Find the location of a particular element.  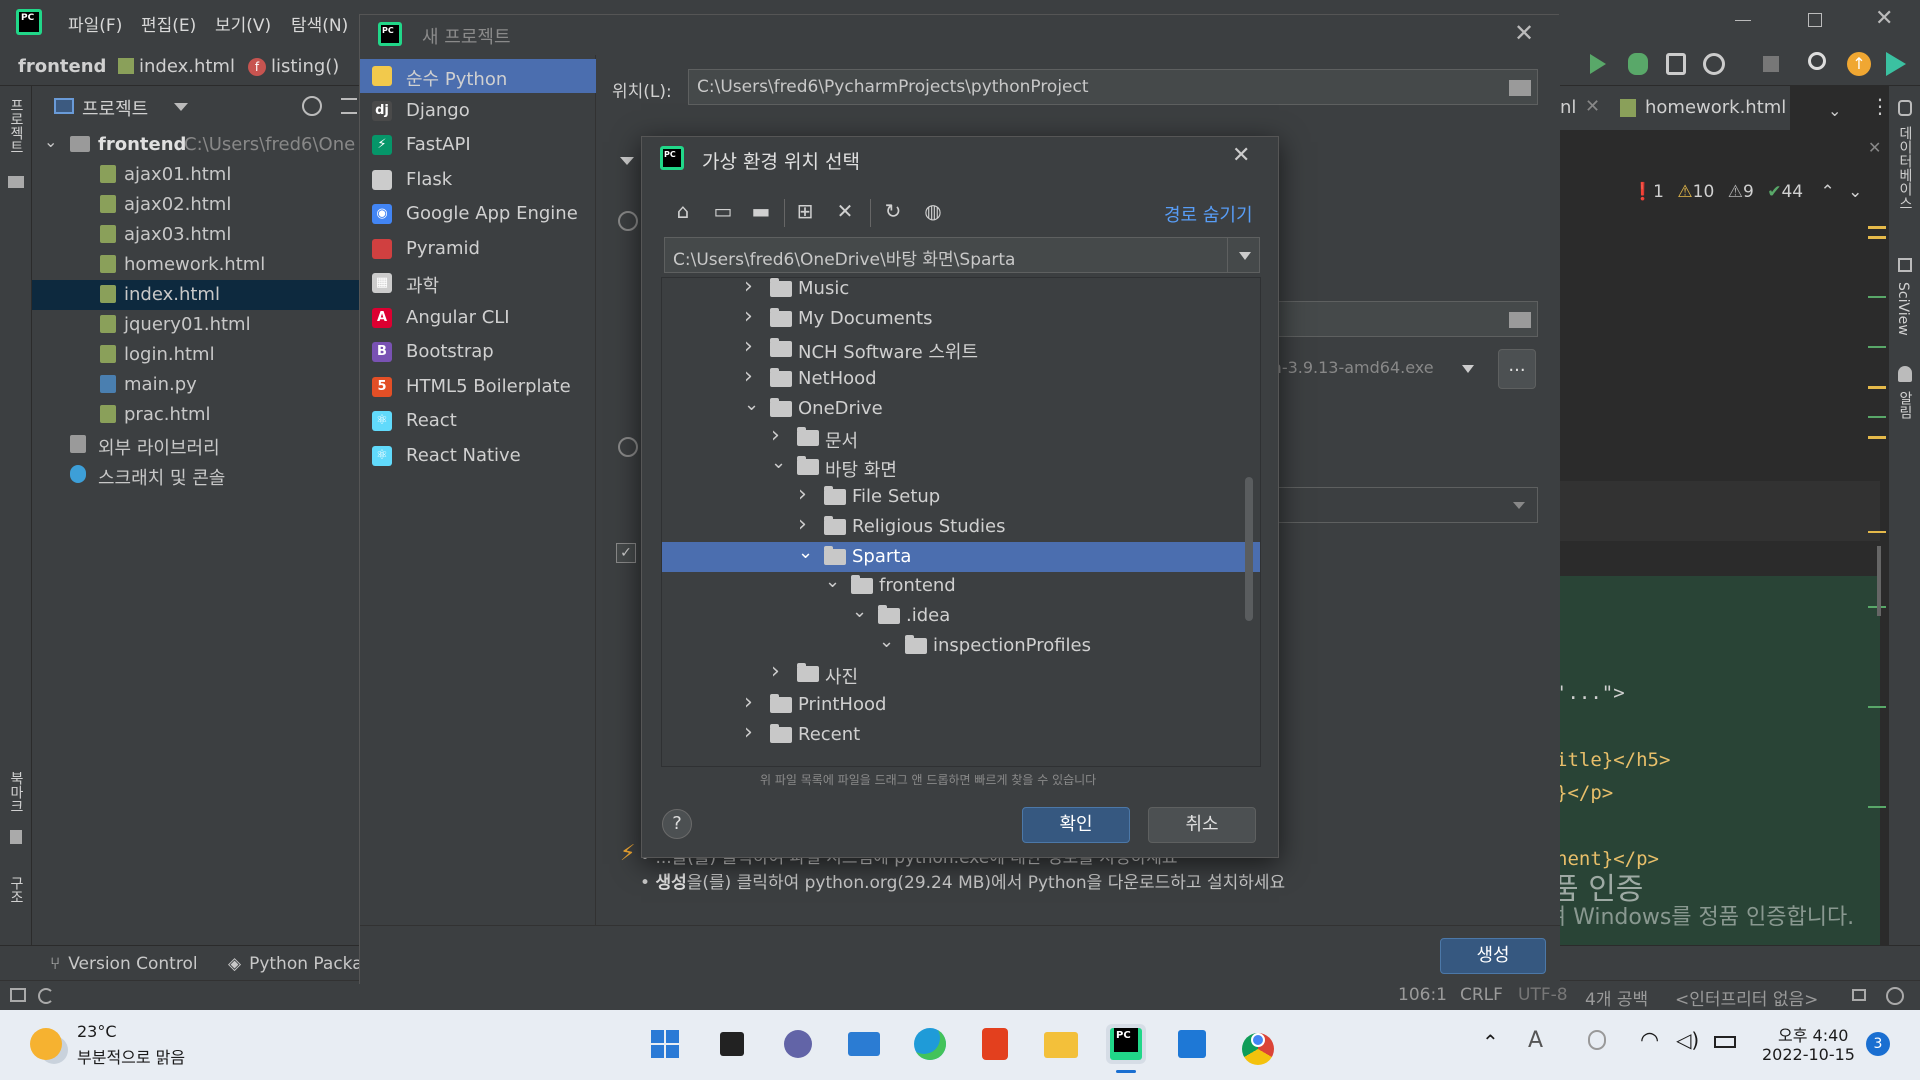

folder-row: ⌄ inspectionProfiles is located at coordinates (961, 646).